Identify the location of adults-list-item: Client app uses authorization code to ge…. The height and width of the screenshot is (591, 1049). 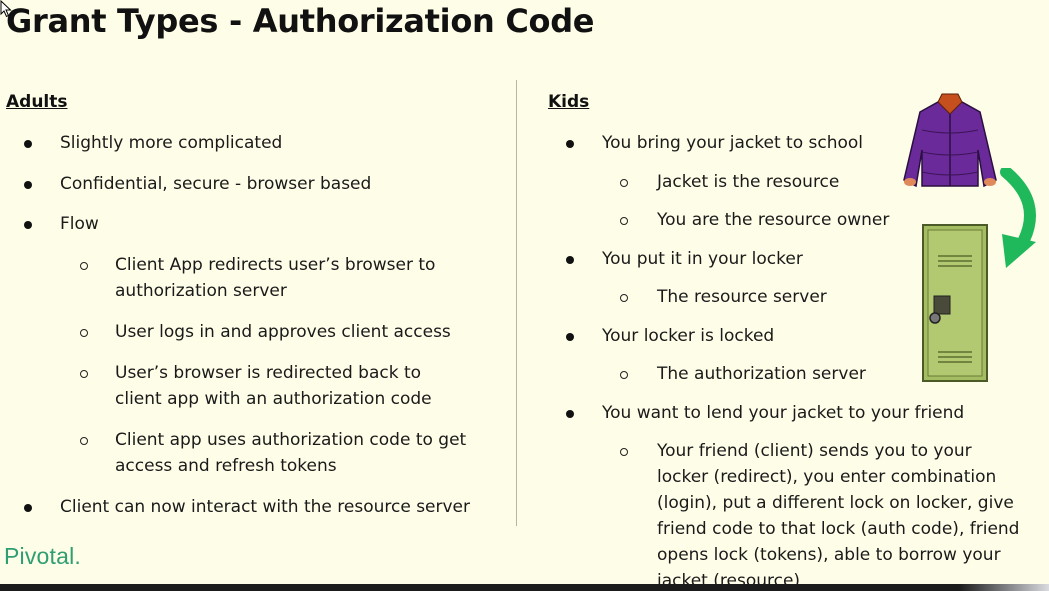
(290, 453).